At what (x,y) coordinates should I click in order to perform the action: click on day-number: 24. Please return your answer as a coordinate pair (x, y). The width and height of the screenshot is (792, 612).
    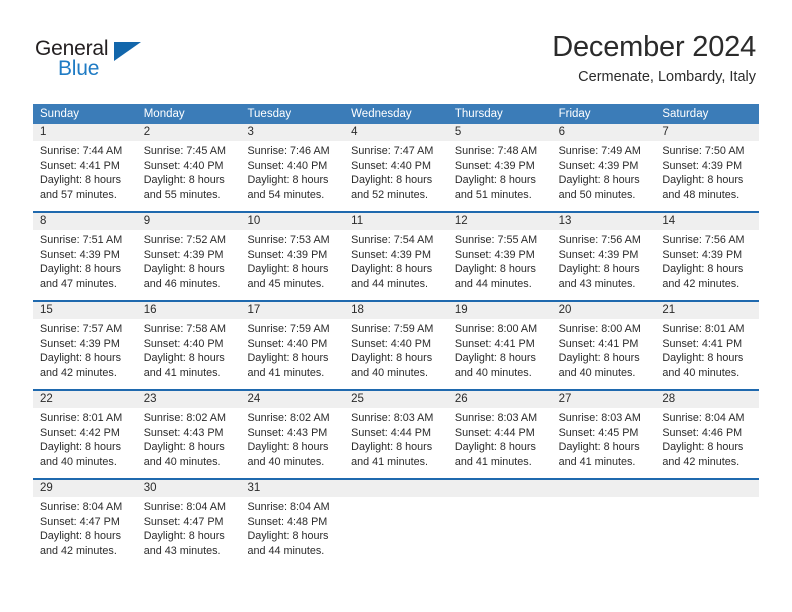
    Looking at the image, I should click on (292, 399).